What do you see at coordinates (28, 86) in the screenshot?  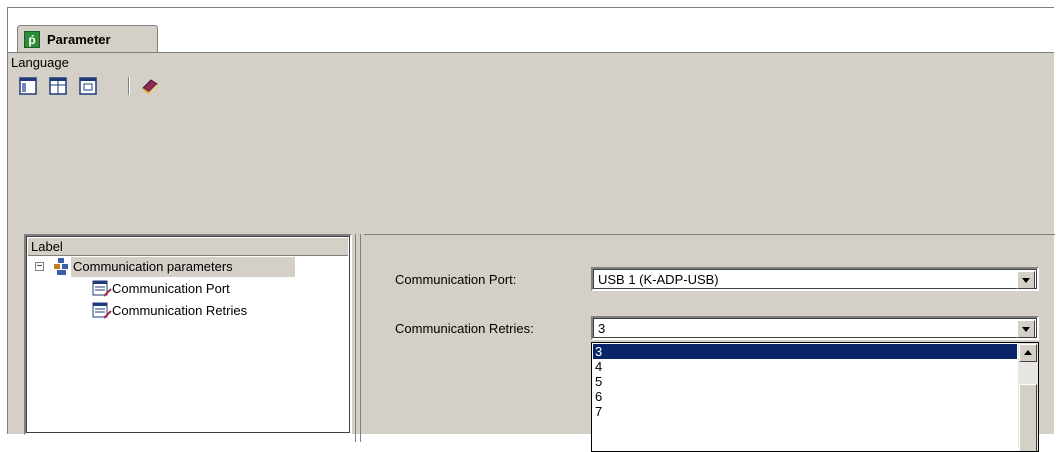 I see `layout-tree-icon` at bounding box center [28, 86].